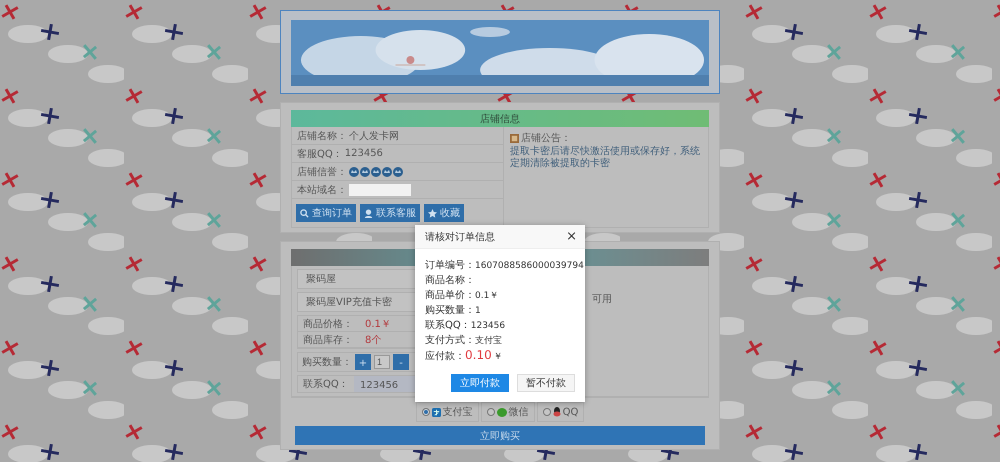 This screenshot has height=462, width=1000. Describe the element at coordinates (322, 136) in the screenshot. I see `field-label: 店铺名称：` at that location.